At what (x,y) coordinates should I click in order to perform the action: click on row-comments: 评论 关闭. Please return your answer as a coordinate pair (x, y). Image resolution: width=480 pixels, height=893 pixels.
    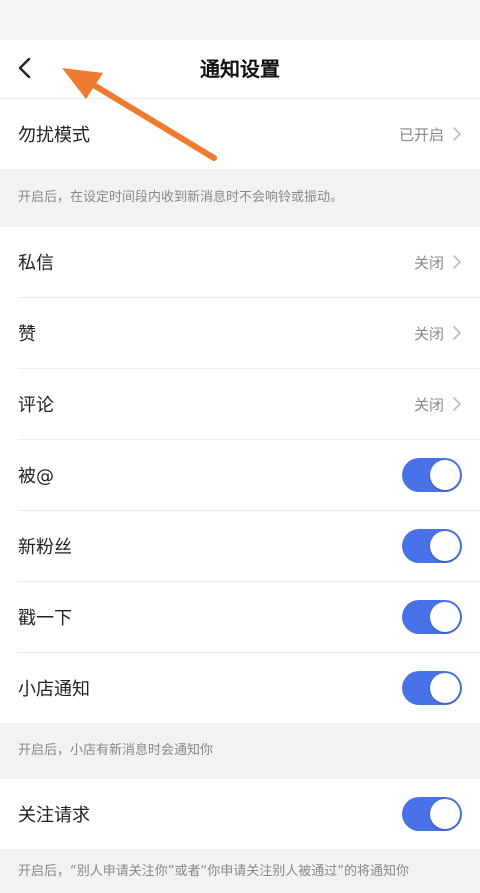
    Looking at the image, I should click on (249, 404).